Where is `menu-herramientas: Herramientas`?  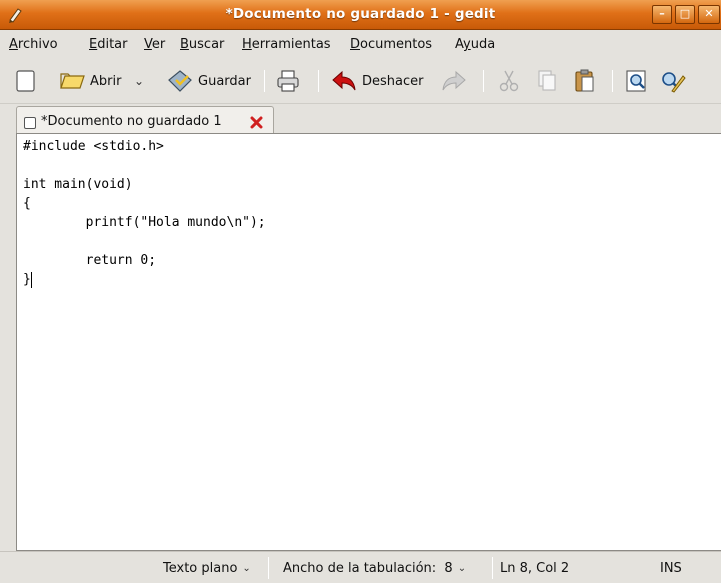
menu-herramientas: Herramientas is located at coordinates (286, 44).